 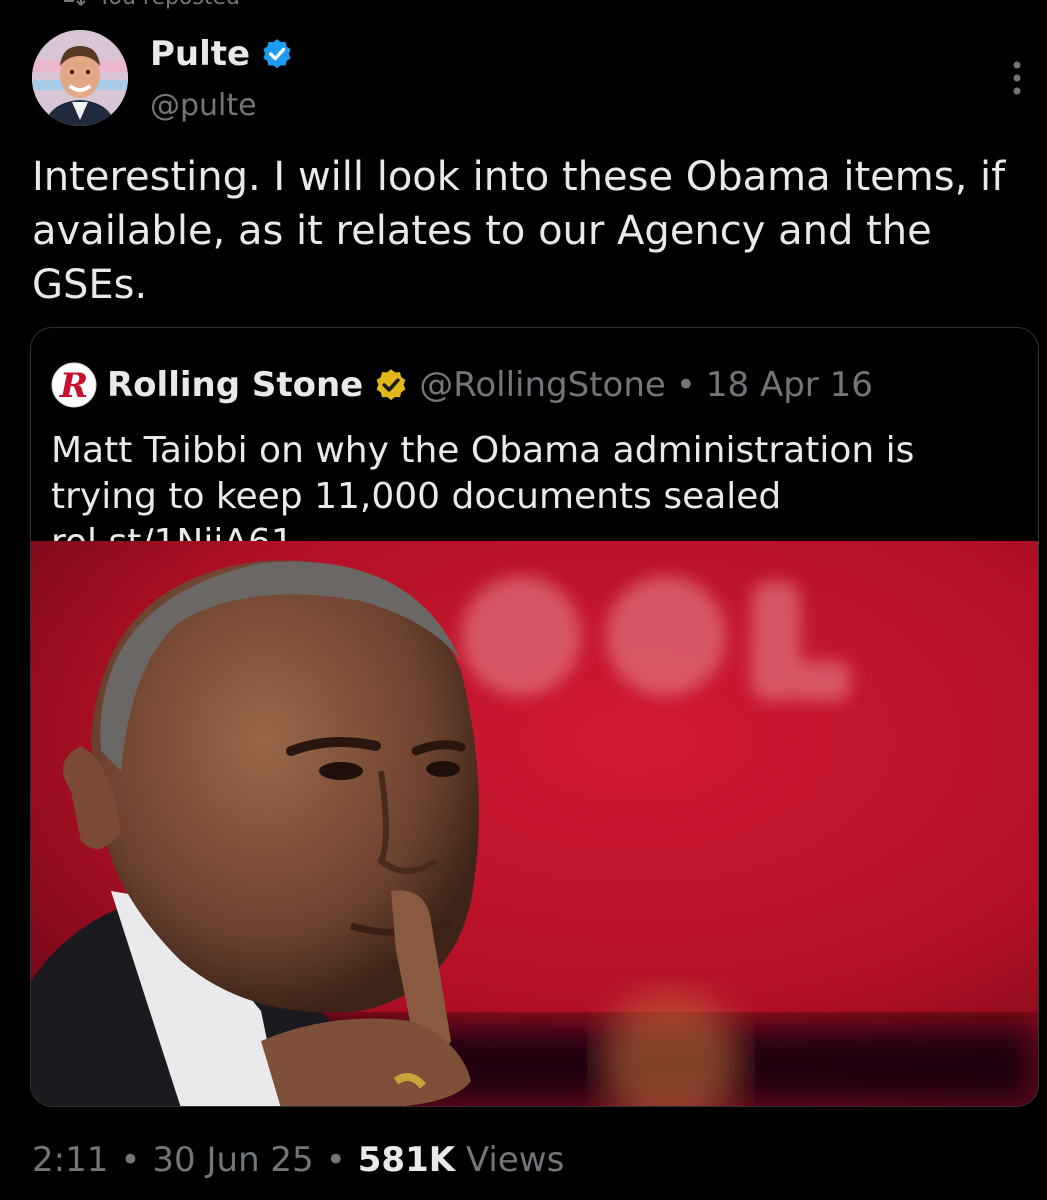 I want to click on author-avatar, so click(x=80, y=78).